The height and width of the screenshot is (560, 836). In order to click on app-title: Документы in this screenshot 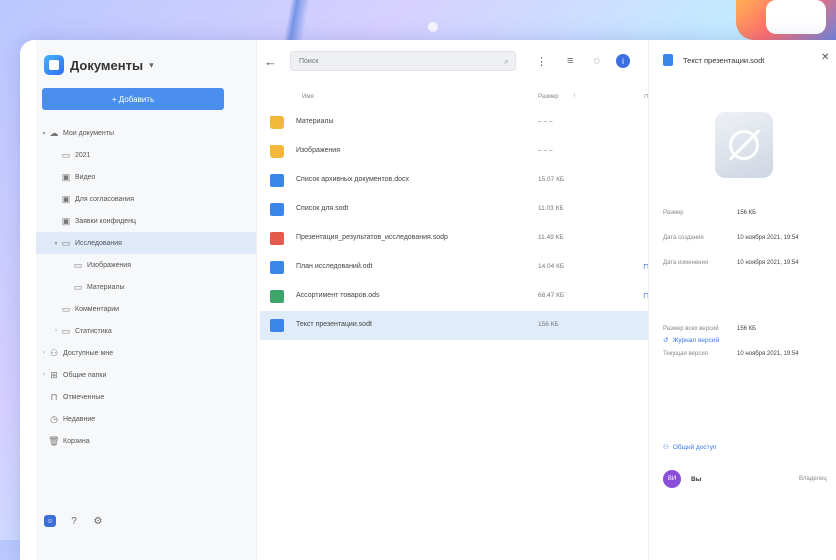, I will do `click(107, 65)`.